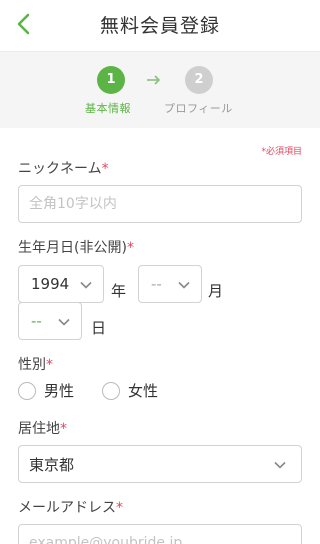  Describe the element at coordinates (60, 169) in the screenshot. I see `nickname-label-text: ニックネーム` at that location.